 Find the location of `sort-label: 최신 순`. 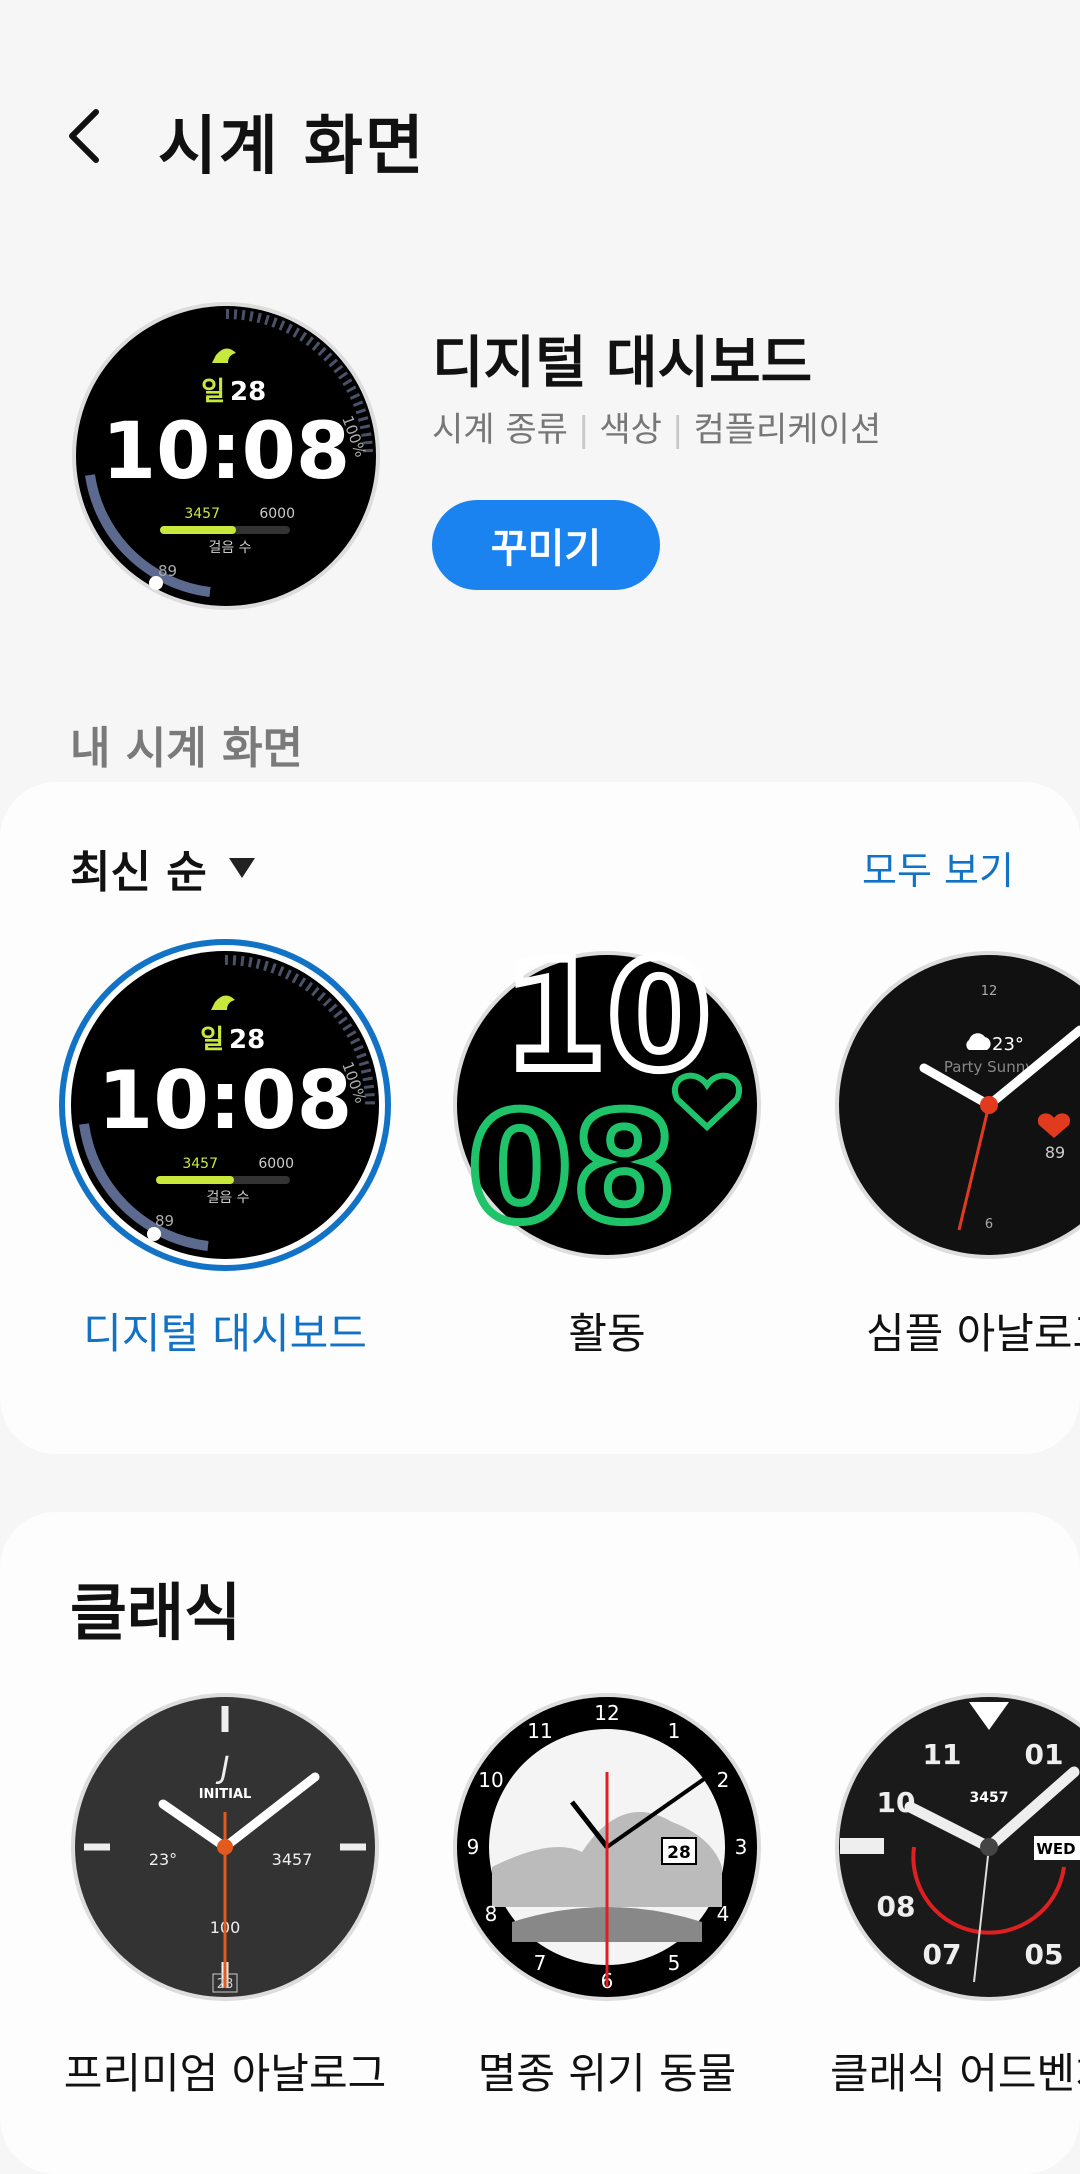

sort-label: 최신 순 is located at coordinates (138, 872).